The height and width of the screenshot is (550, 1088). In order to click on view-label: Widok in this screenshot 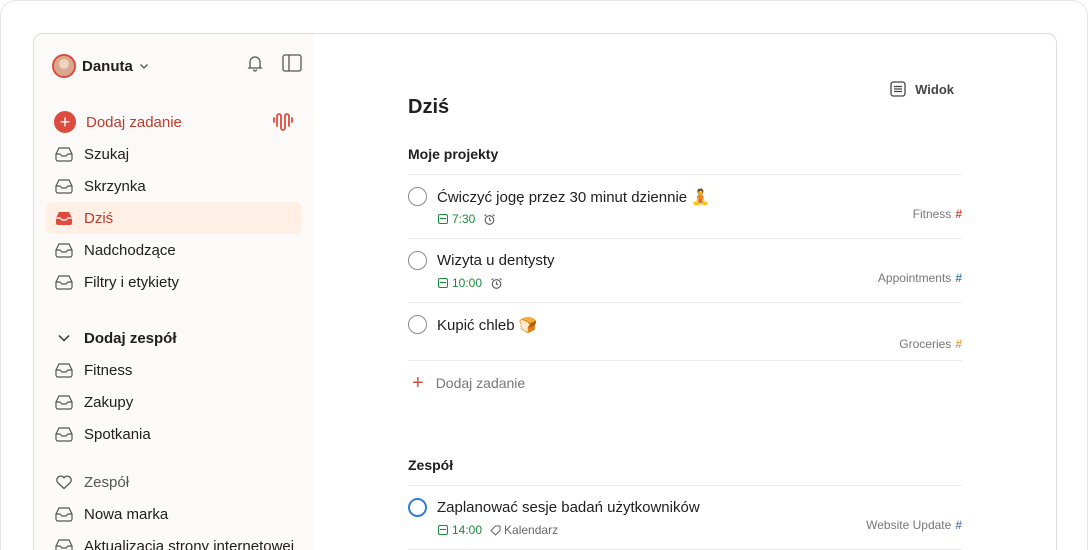, I will do `click(934, 89)`.